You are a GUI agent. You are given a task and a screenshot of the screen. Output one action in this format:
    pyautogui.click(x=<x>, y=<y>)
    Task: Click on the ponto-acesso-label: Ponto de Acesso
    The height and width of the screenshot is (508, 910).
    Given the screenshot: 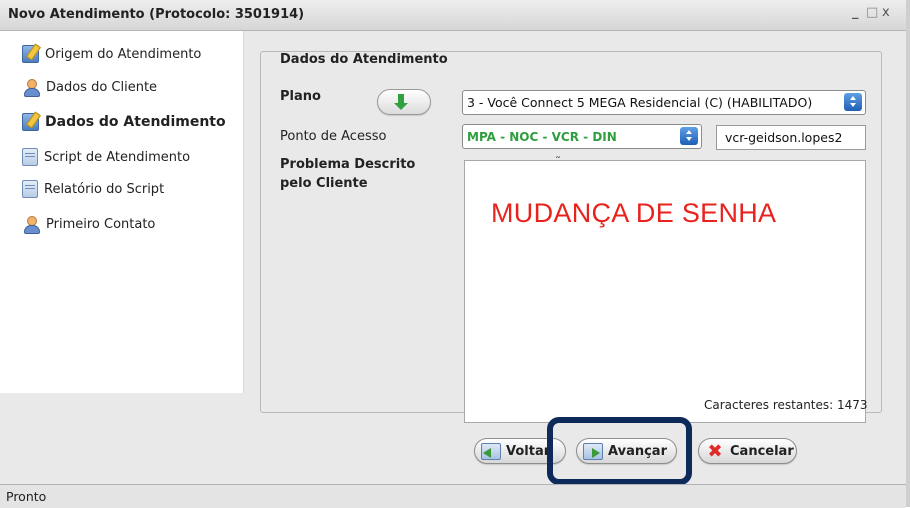 What is the action you would take?
    pyautogui.click(x=333, y=136)
    